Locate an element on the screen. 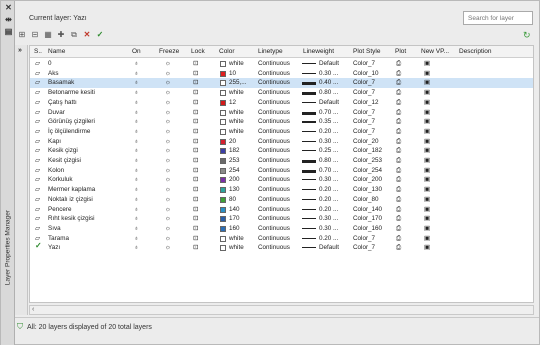 The width and height of the screenshot is (540, 345). layer-name: Kapı is located at coordinates (54, 142).